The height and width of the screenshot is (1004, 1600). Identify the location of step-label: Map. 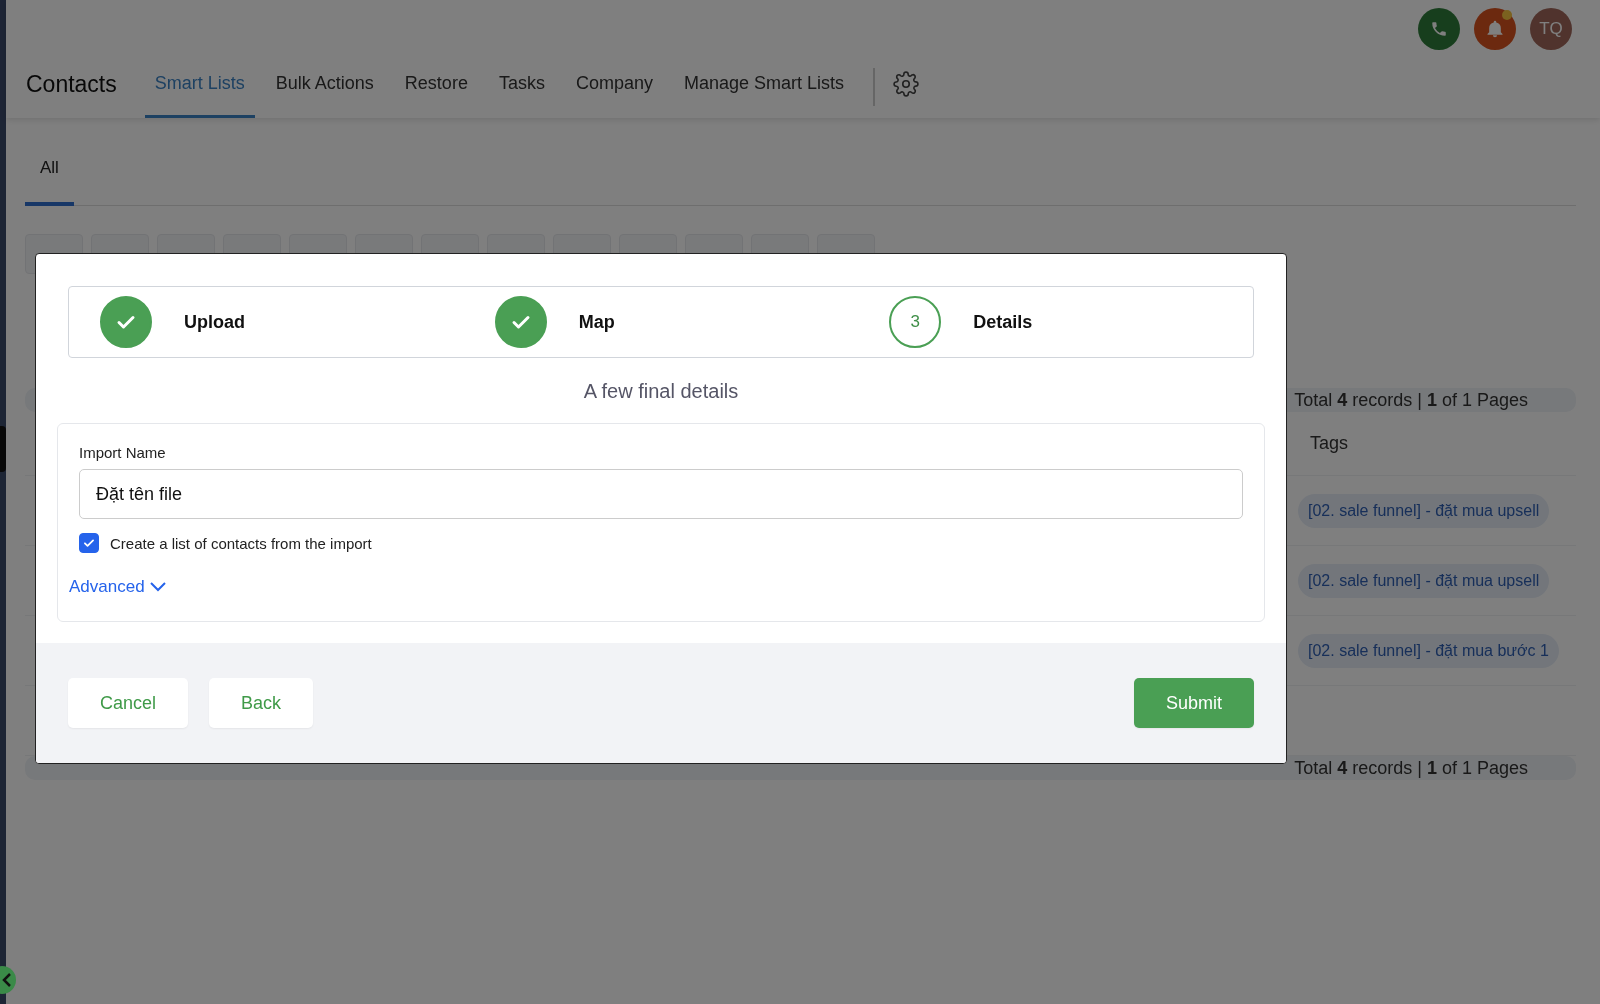
(596, 322).